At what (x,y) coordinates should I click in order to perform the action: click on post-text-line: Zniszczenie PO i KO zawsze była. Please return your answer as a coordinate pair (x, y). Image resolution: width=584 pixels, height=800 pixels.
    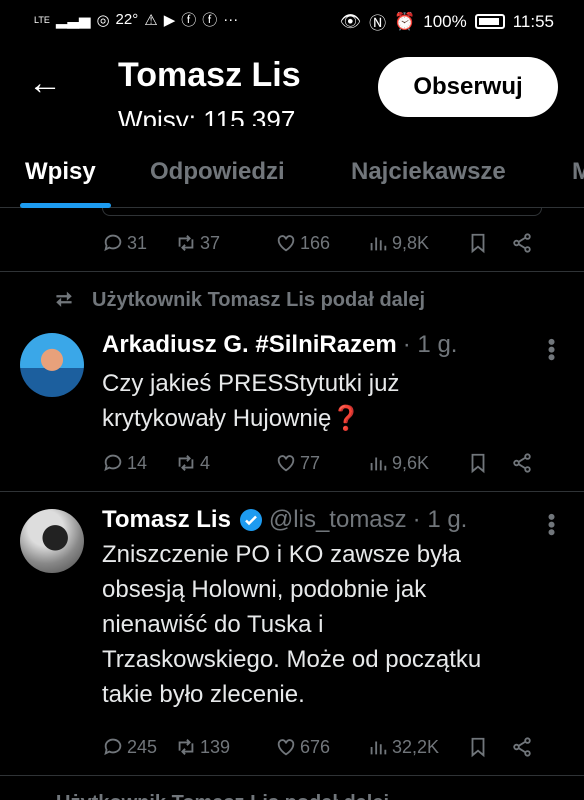
    Looking at the image, I should click on (281, 554).